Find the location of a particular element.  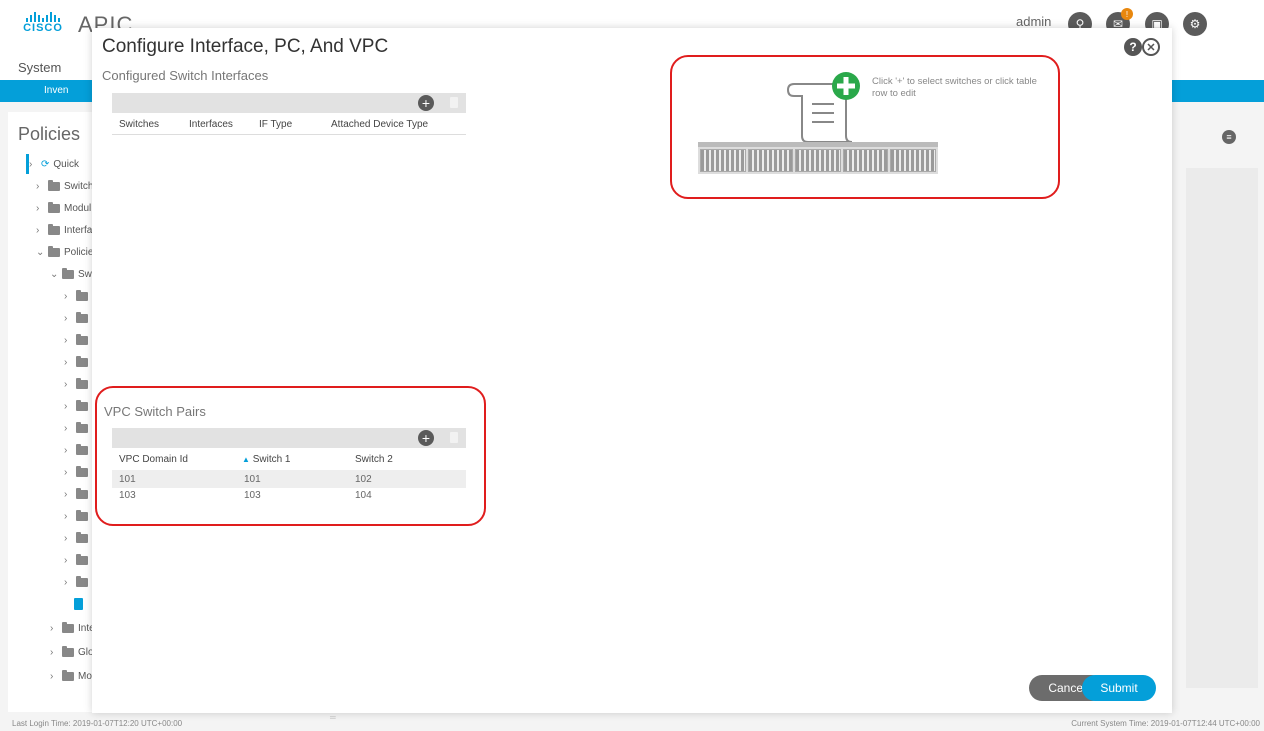

submit-button: Submit is located at coordinates (1119, 688).